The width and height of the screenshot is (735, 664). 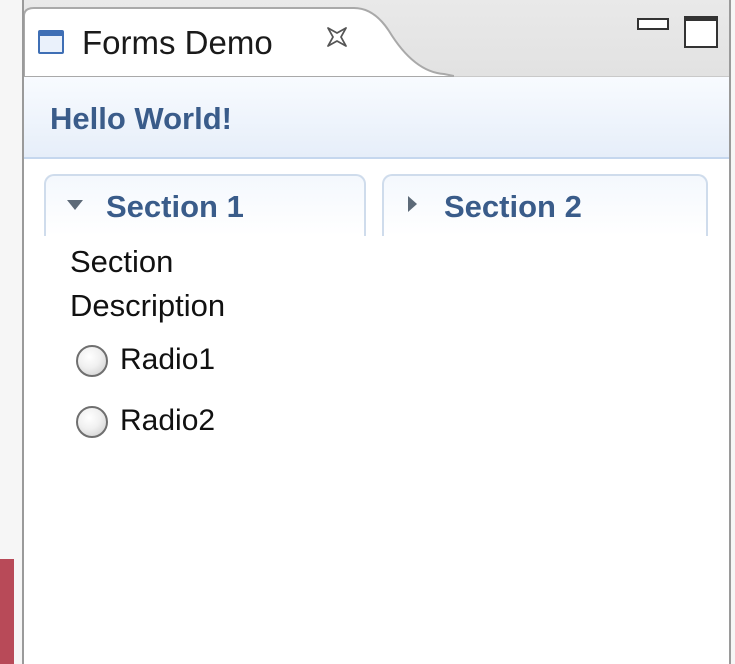 I want to click on radio-2-label: Radio2, so click(x=168, y=420).